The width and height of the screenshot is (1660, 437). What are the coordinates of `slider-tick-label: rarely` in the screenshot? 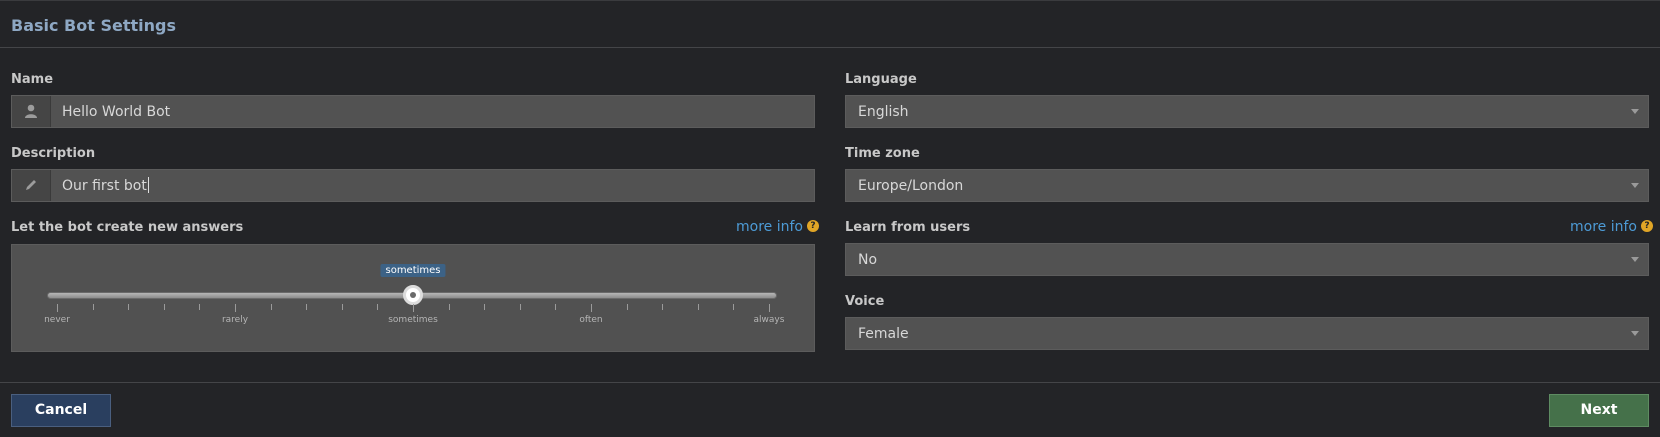 It's located at (235, 320).